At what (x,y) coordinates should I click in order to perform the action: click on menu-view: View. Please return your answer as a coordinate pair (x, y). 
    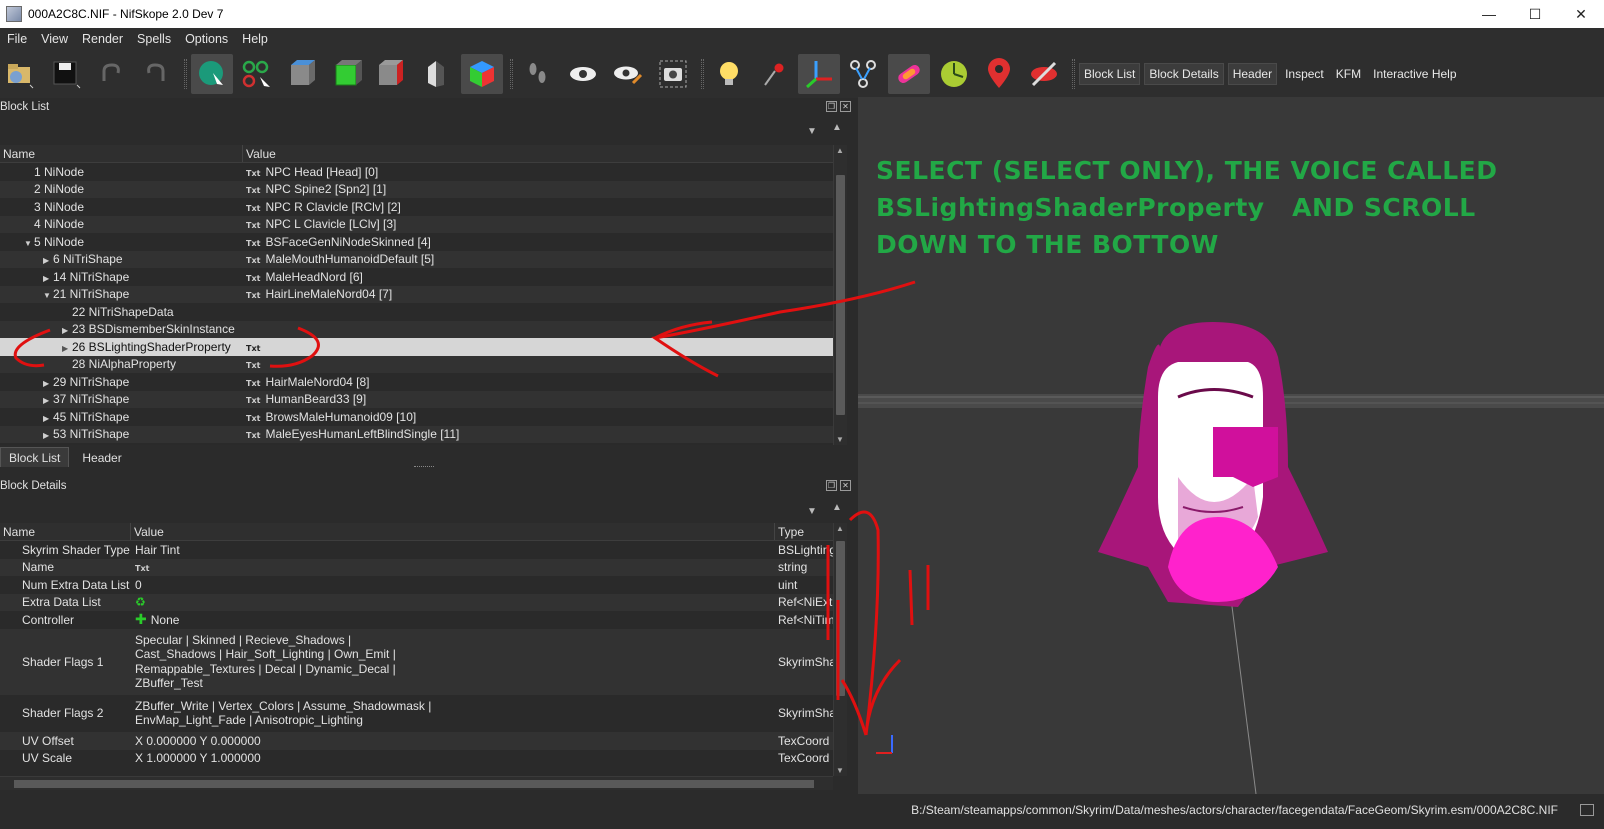
    Looking at the image, I should click on (54, 39).